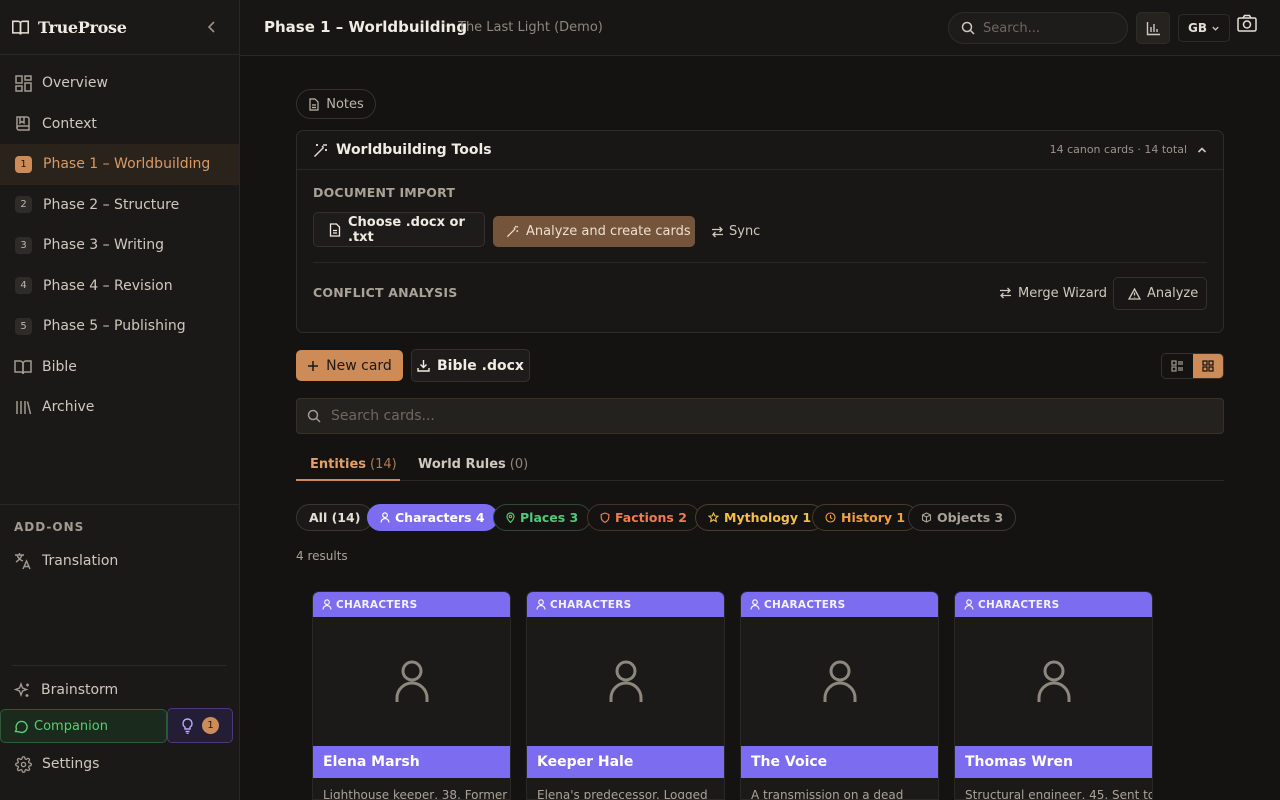  I want to click on book-logo-icon, so click(20, 27).